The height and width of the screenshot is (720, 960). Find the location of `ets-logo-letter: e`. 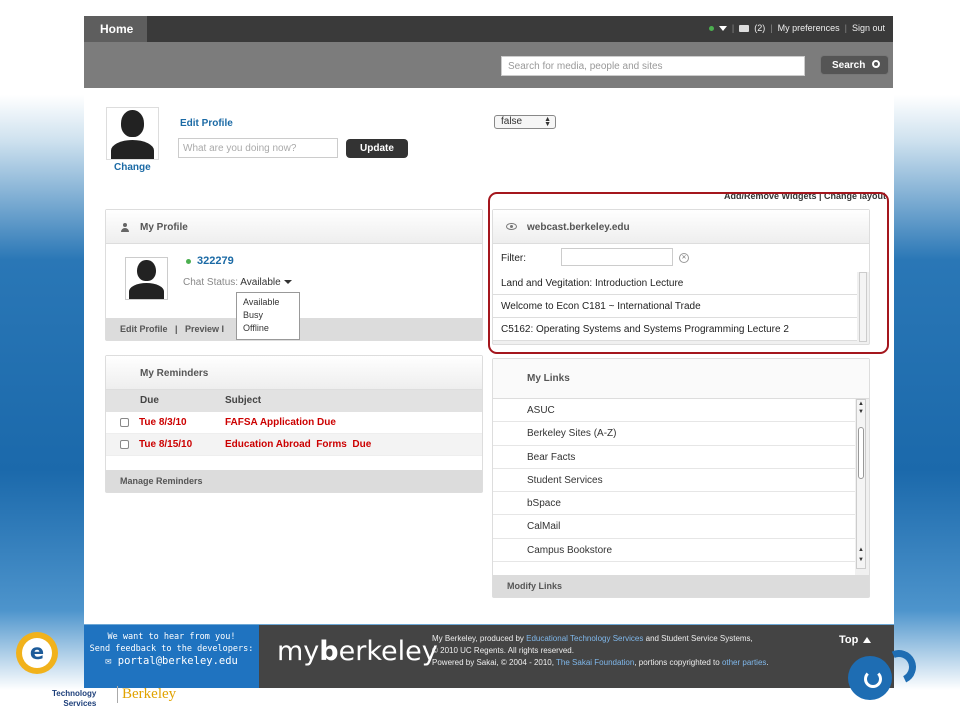

ets-logo-letter: e is located at coordinates (37, 653).